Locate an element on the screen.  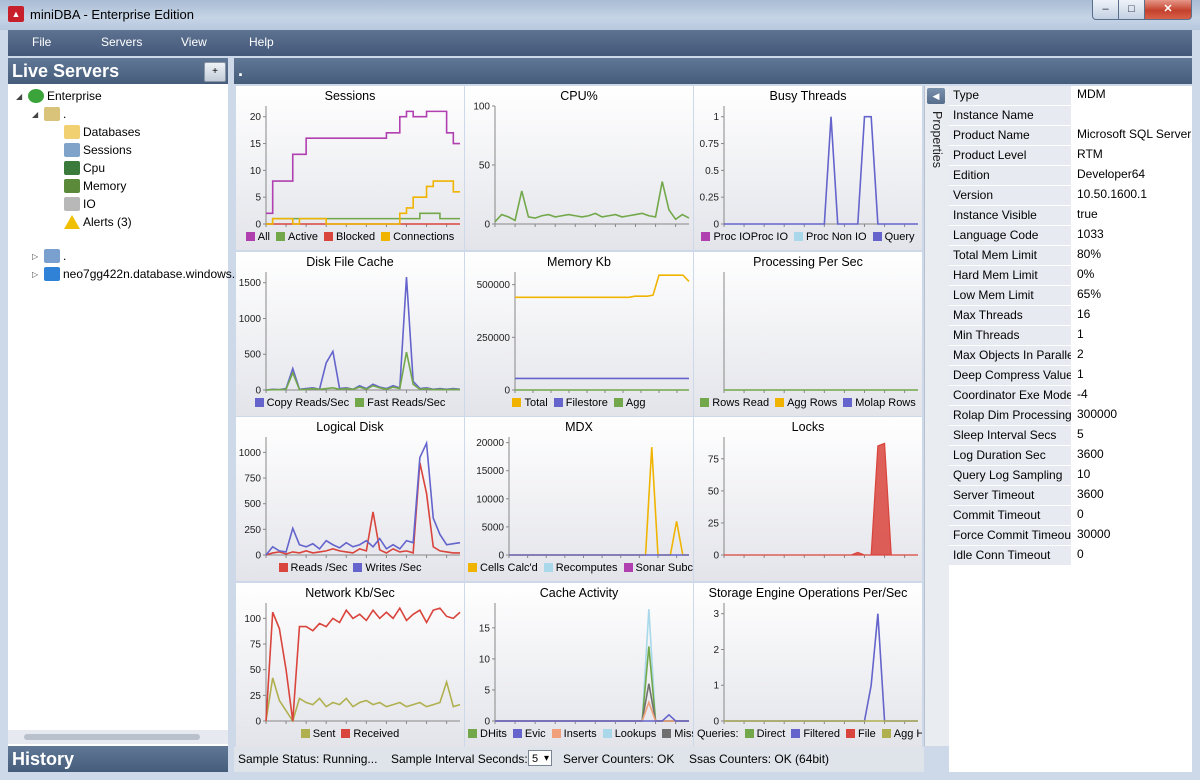
add-server-button: + is located at coordinates (215, 72).